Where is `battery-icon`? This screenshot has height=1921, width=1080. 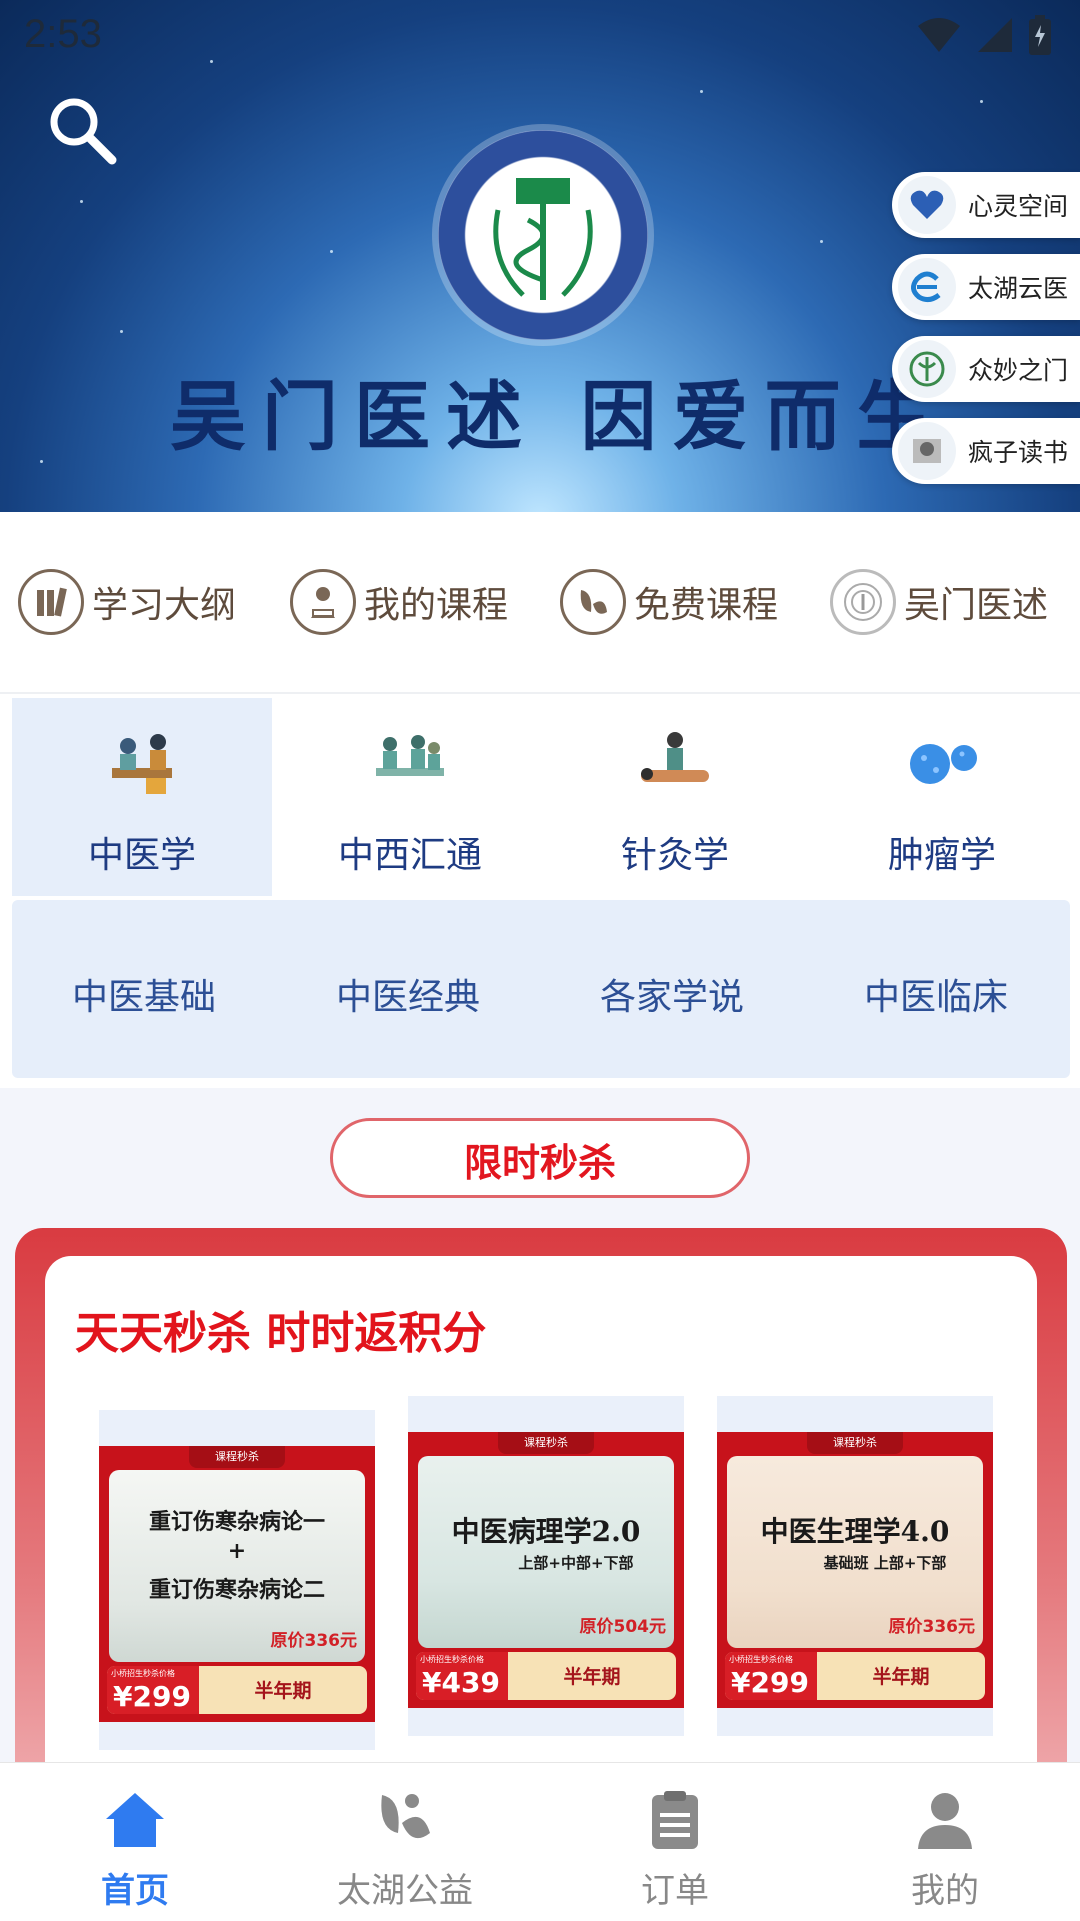
battery-icon is located at coordinates (1040, 35).